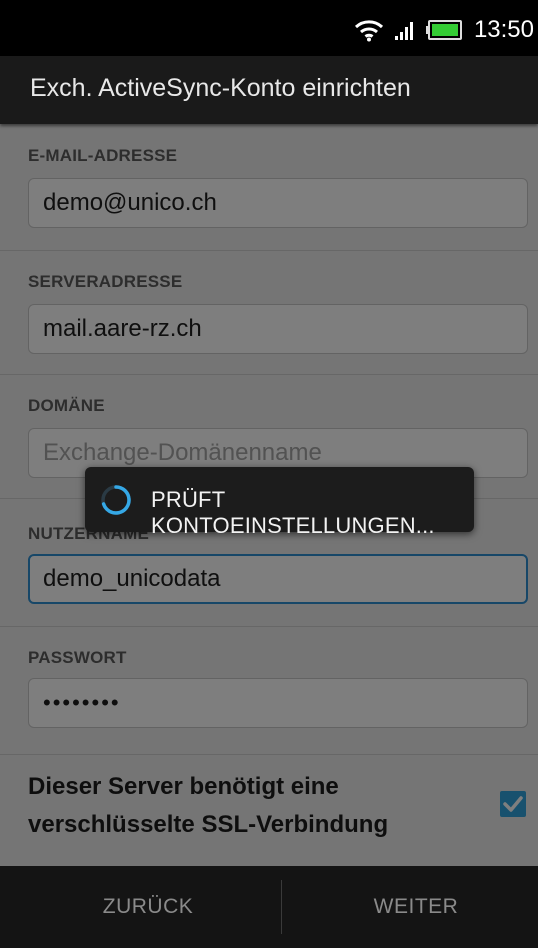 Image resolution: width=538 pixels, height=948 pixels. I want to click on back-button: ZURÜCK, so click(148, 907).